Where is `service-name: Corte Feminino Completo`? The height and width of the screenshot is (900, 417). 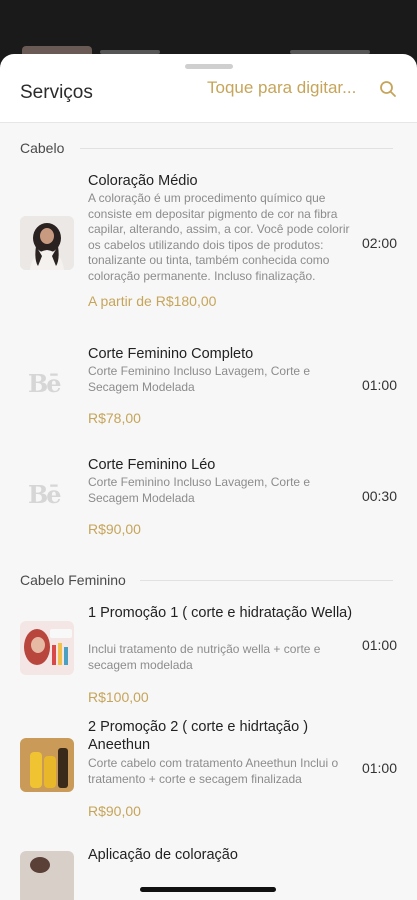
service-name: Corte Feminino Completo is located at coordinates (171, 354).